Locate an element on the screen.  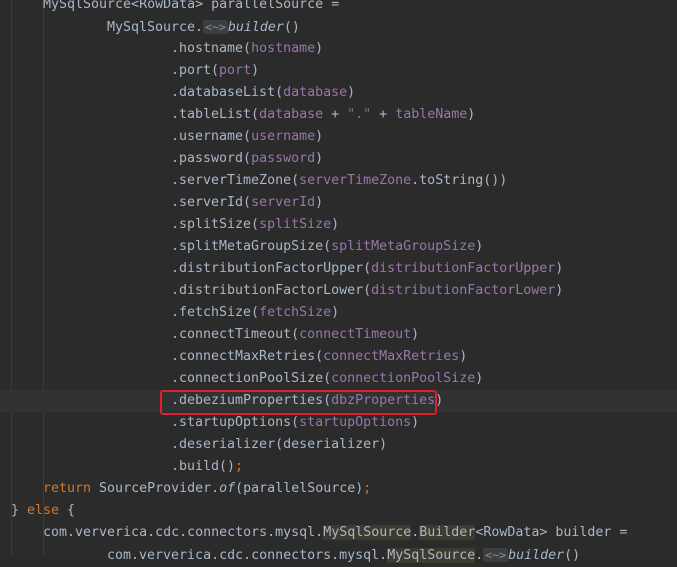
code-token: serverId is located at coordinates (283, 202).